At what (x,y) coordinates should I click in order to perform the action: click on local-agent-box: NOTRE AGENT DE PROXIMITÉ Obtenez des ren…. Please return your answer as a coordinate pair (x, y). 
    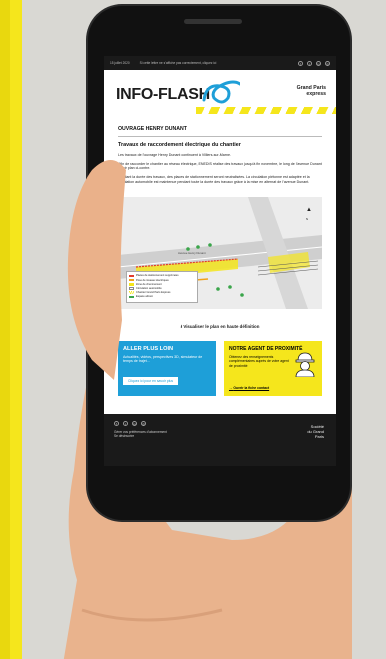
    Looking at the image, I should click on (273, 368).